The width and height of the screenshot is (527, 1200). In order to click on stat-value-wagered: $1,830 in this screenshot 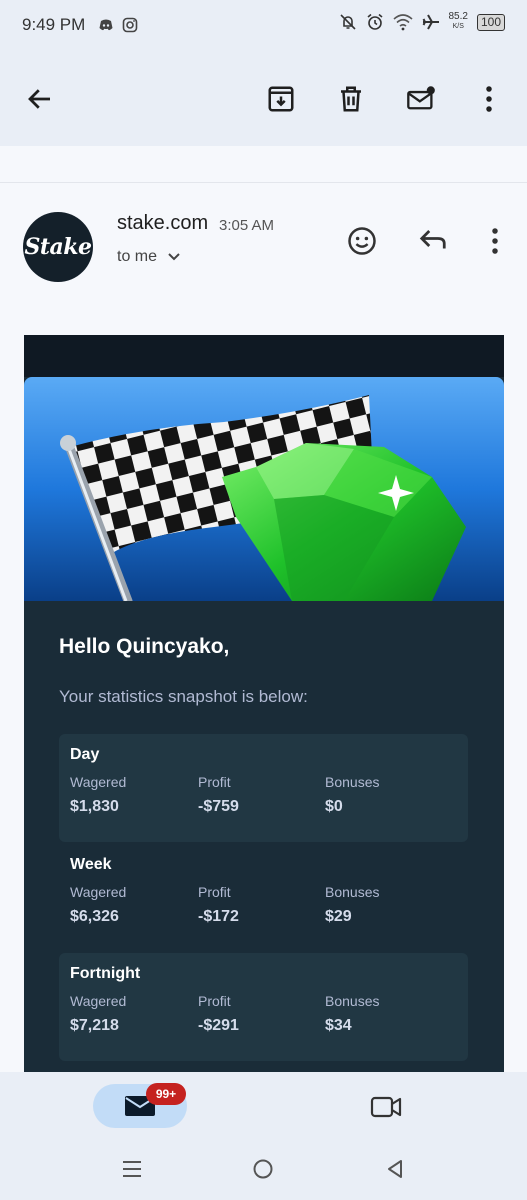, I will do `click(94, 806)`.